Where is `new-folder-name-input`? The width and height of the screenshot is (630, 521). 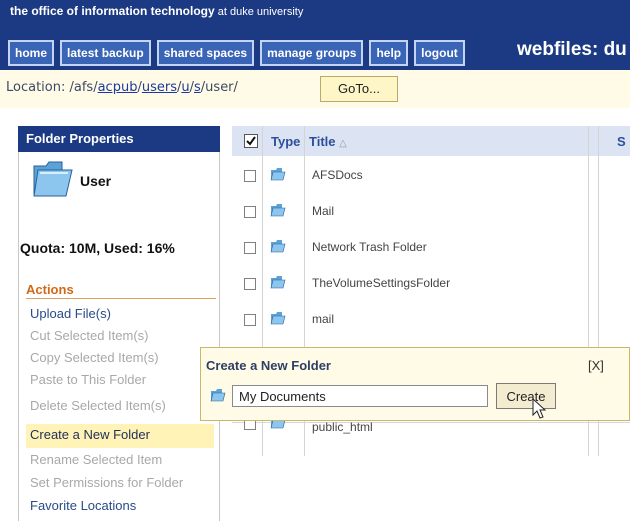 new-folder-name-input is located at coordinates (360, 396).